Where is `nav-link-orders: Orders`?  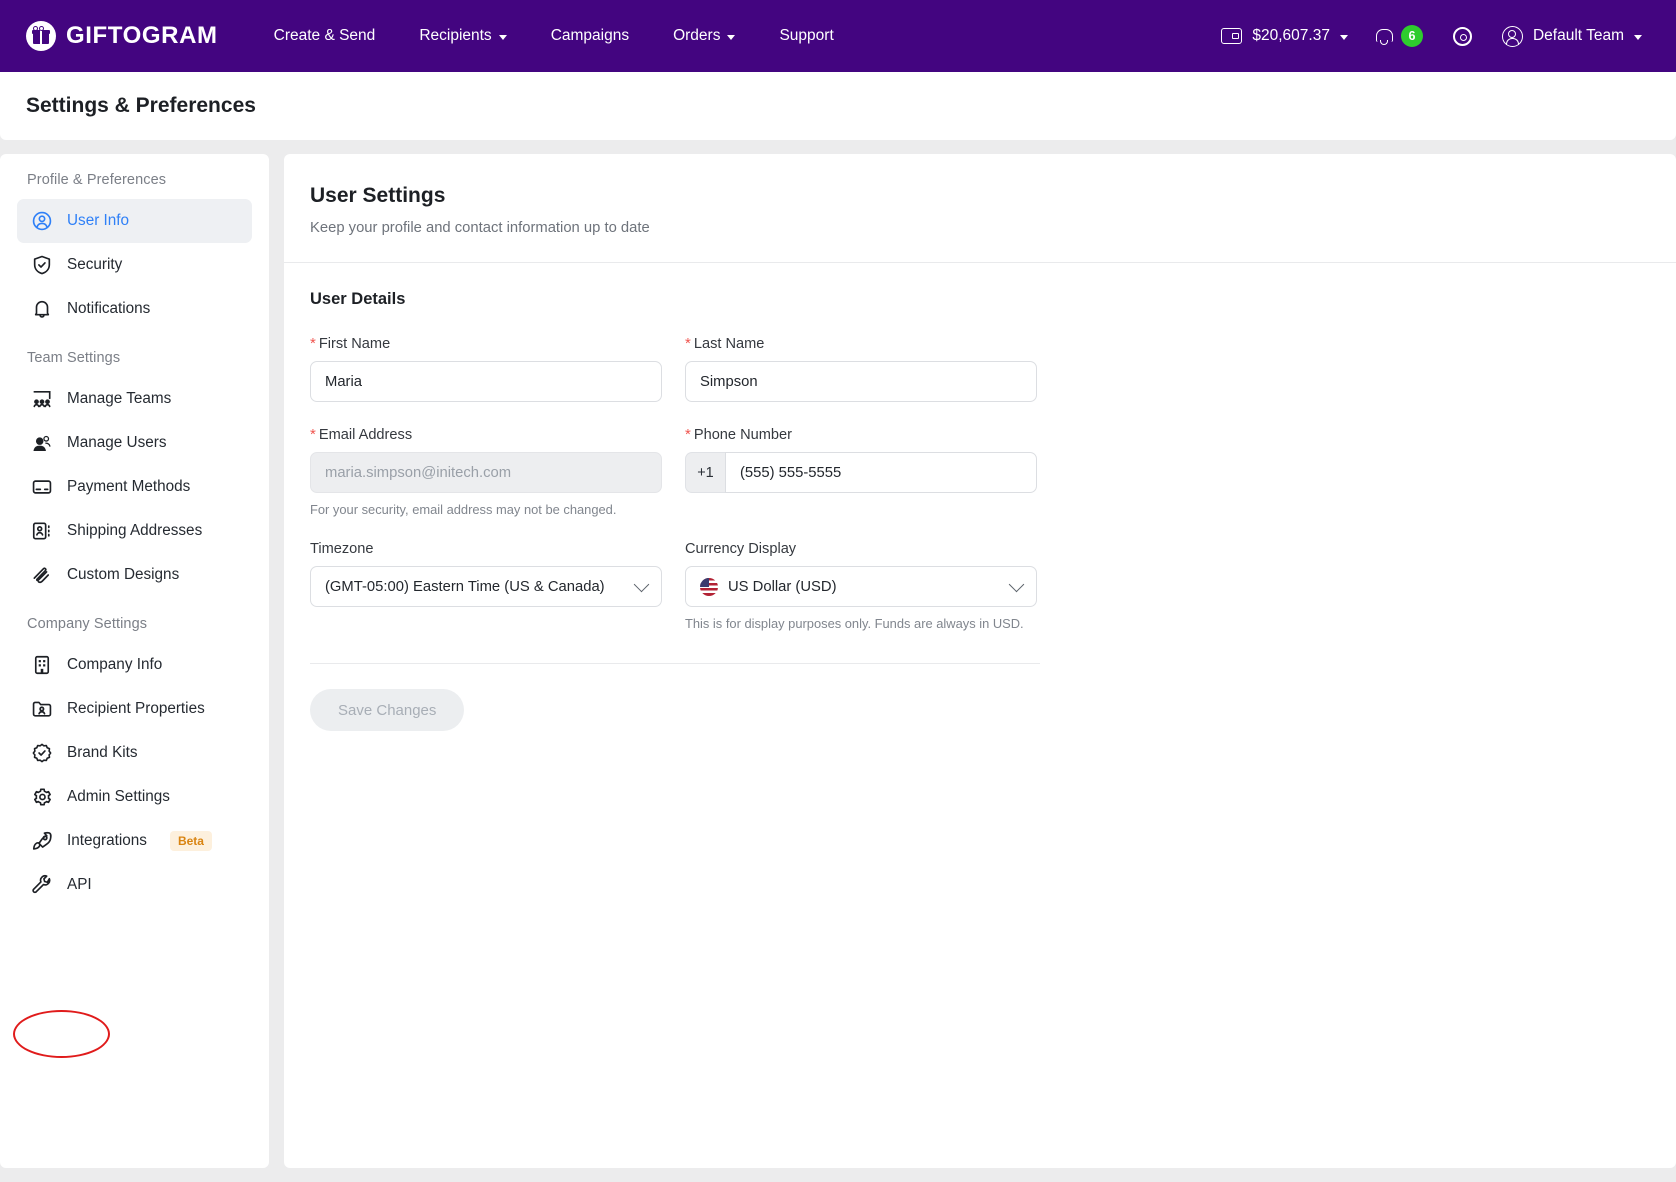
nav-link-orders: Orders is located at coordinates (704, 36).